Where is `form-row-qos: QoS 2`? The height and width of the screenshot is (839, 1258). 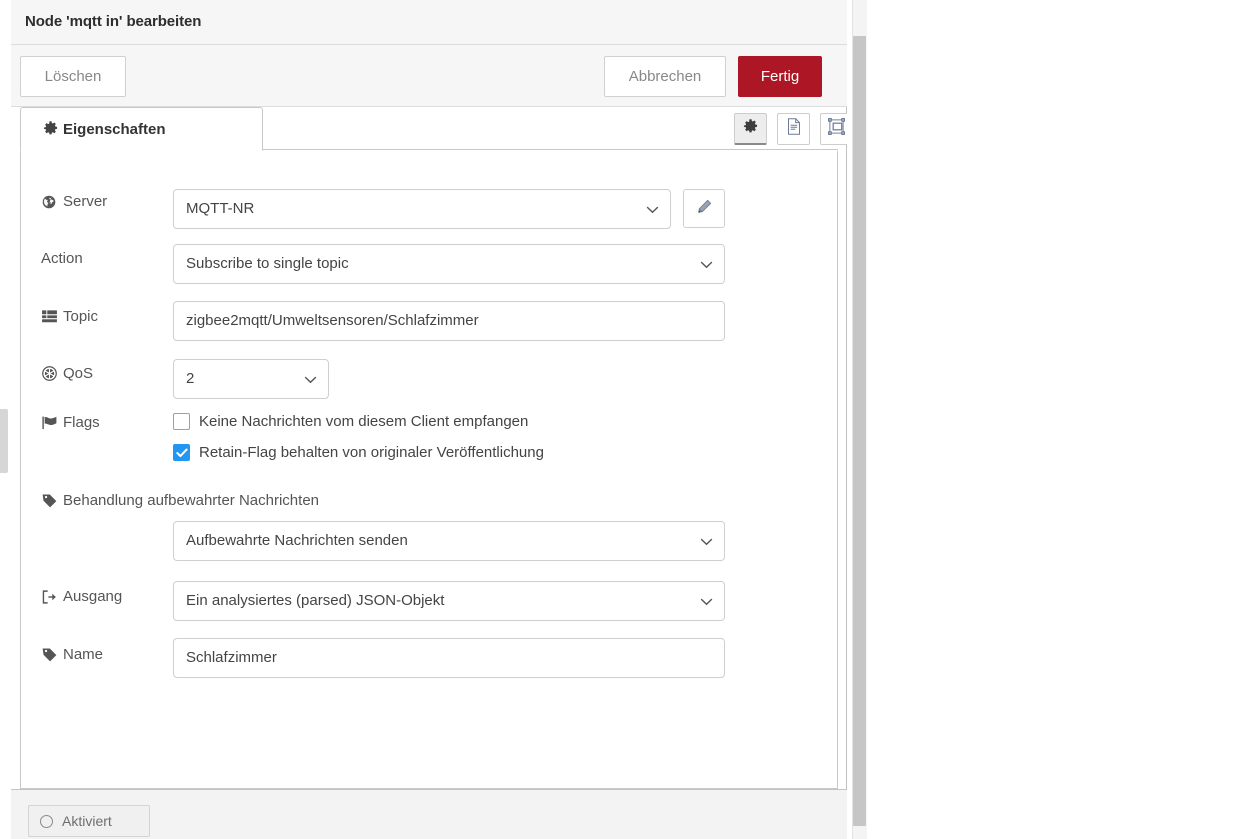
form-row-qos: QoS 2 is located at coordinates (429, 377).